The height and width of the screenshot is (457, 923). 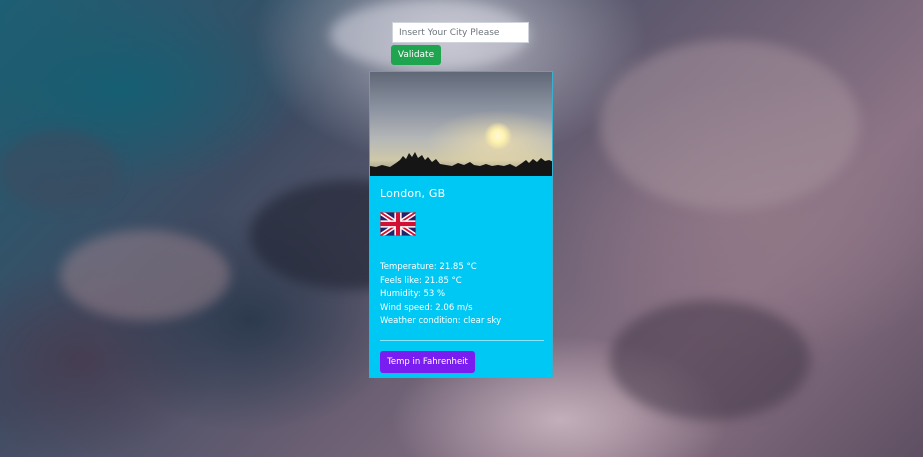 I want to click on temperature-text: Temperature: 21.85 °C, so click(x=428, y=267).